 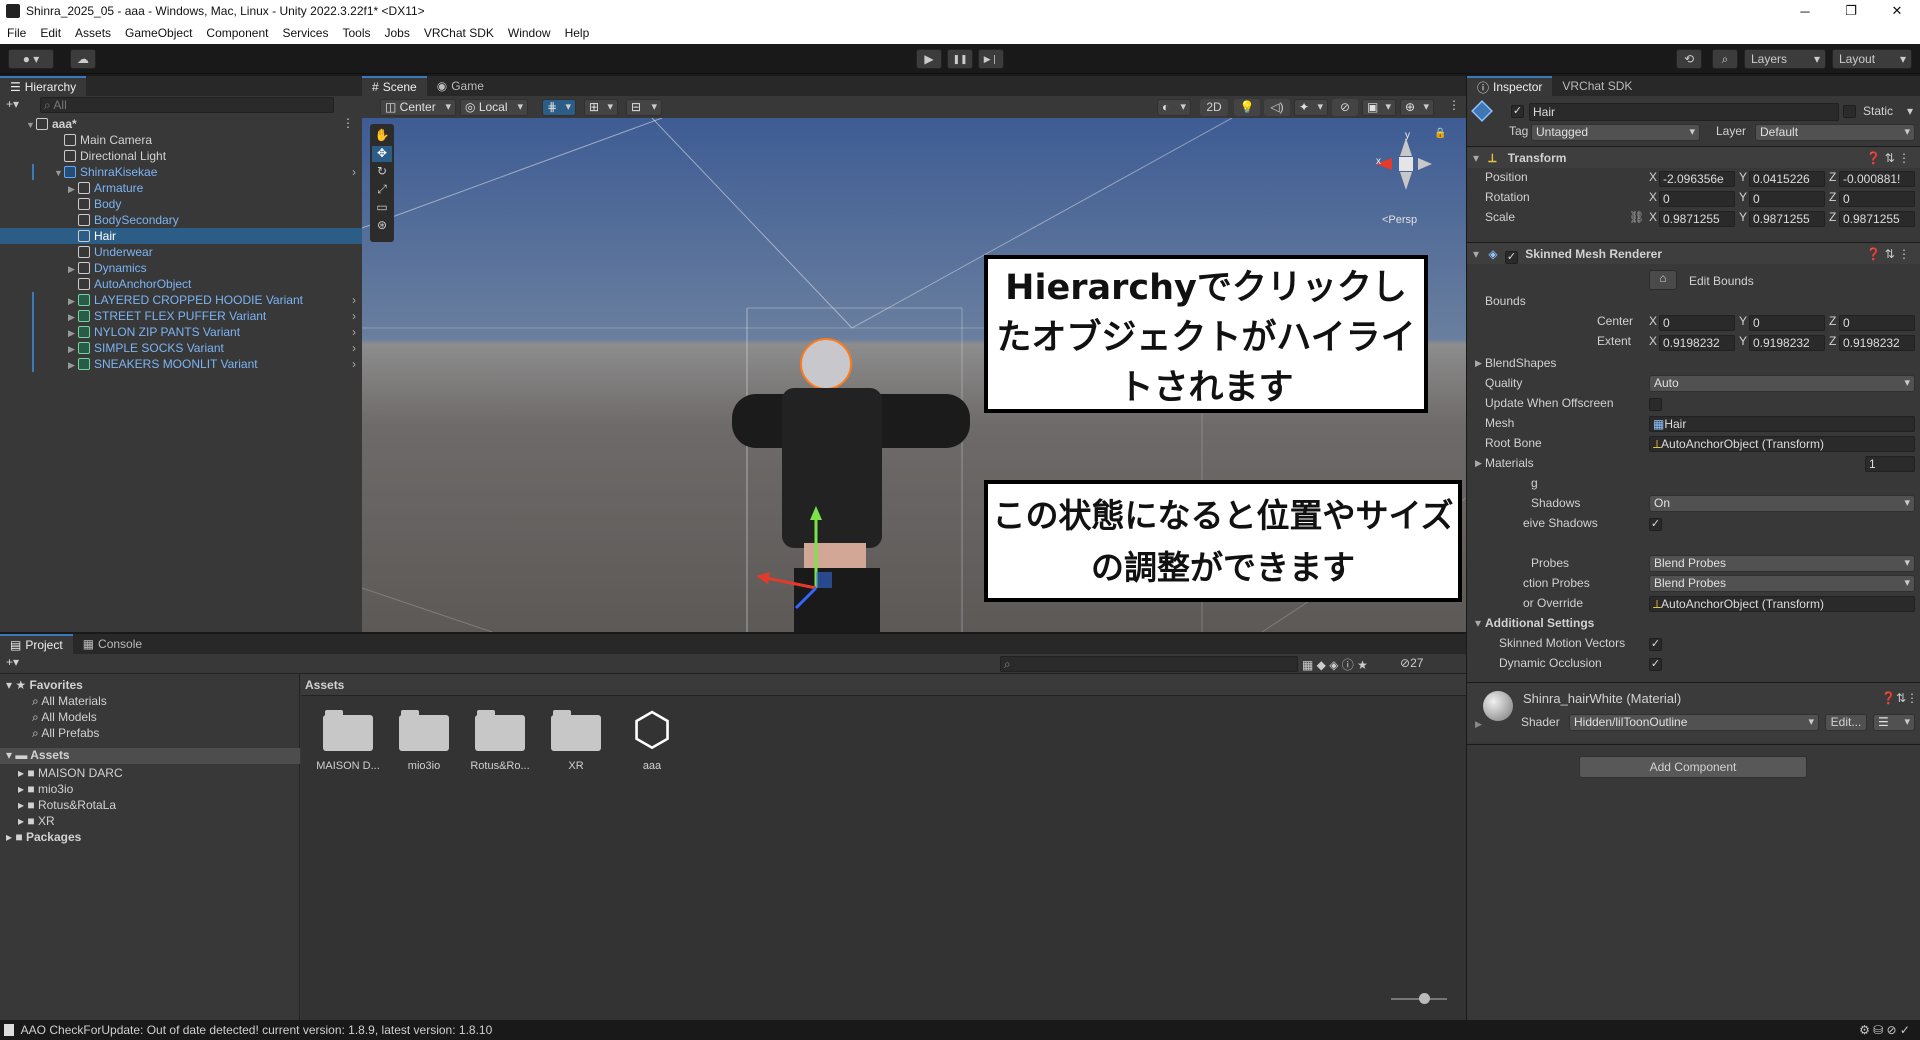 What do you see at coordinates (1782, 604) in the screenshot?
I see `anchor-override-field: ⟂AutoAnchorObject (Transform)` at bounding box center [1782, 604].